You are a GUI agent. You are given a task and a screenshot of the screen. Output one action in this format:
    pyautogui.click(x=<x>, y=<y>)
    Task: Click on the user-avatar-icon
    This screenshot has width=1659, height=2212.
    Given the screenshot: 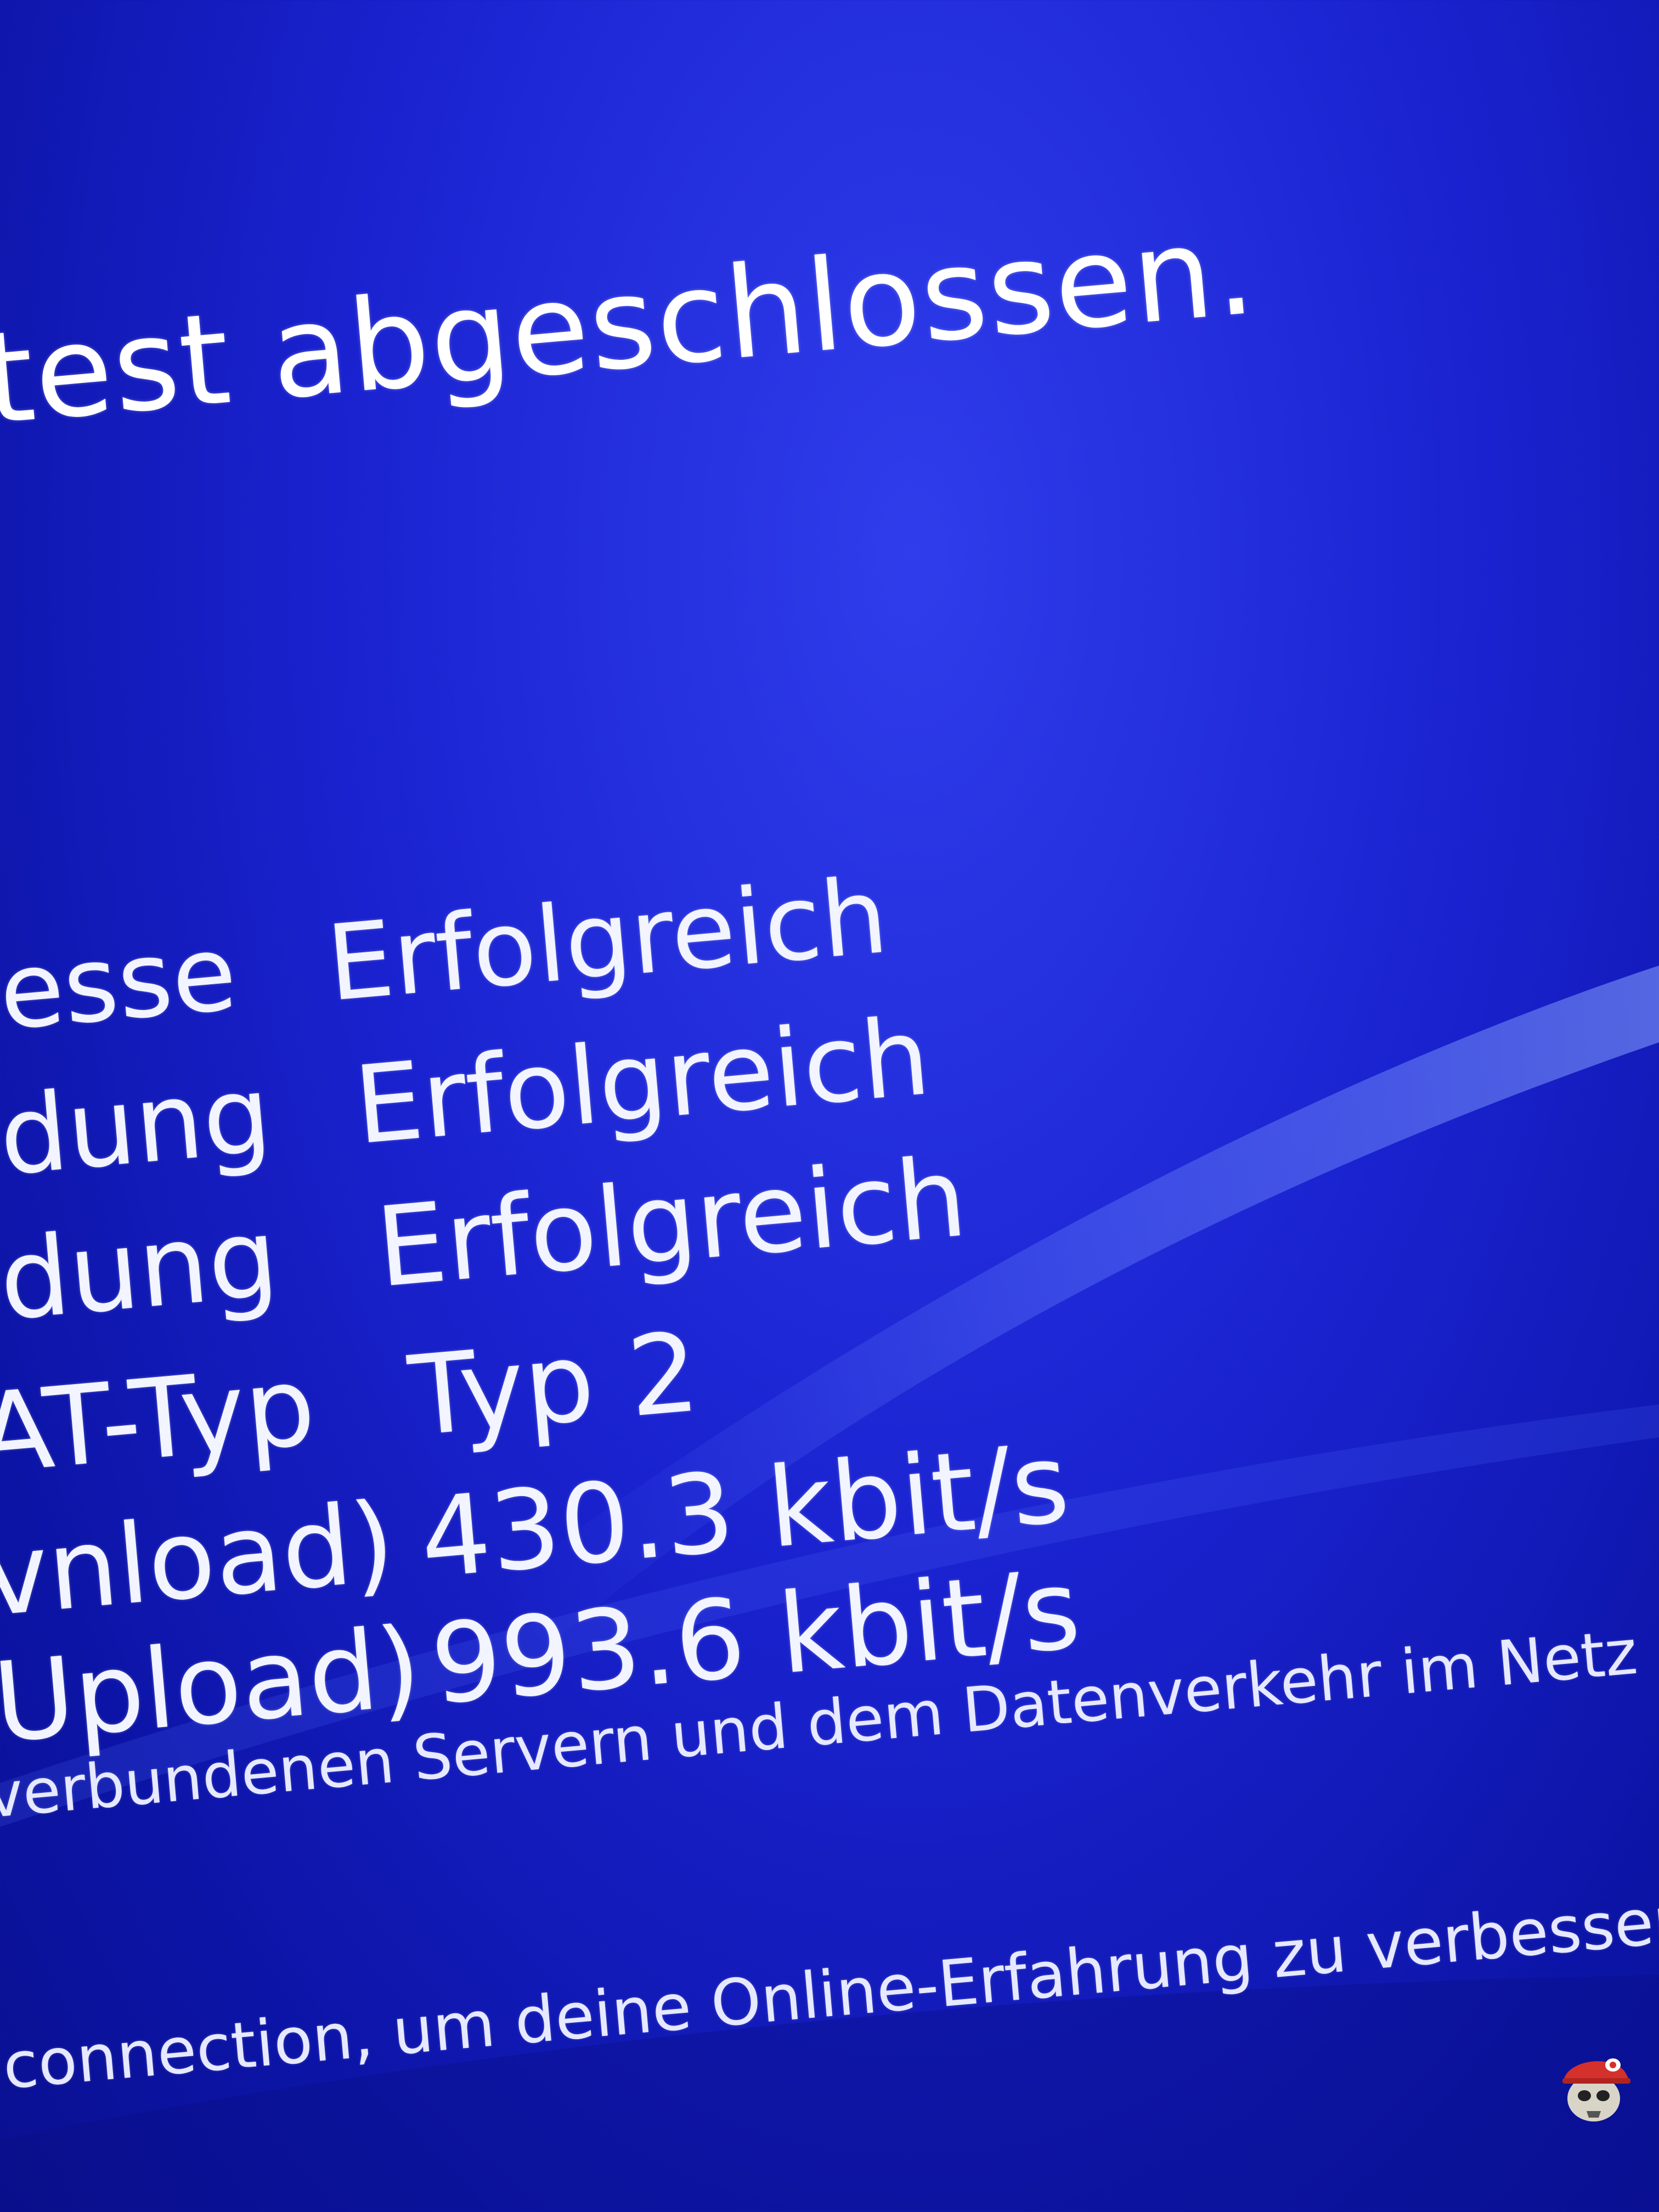 What is the action you would take?
    pyautogui.click(x=1596, y=2090)
    